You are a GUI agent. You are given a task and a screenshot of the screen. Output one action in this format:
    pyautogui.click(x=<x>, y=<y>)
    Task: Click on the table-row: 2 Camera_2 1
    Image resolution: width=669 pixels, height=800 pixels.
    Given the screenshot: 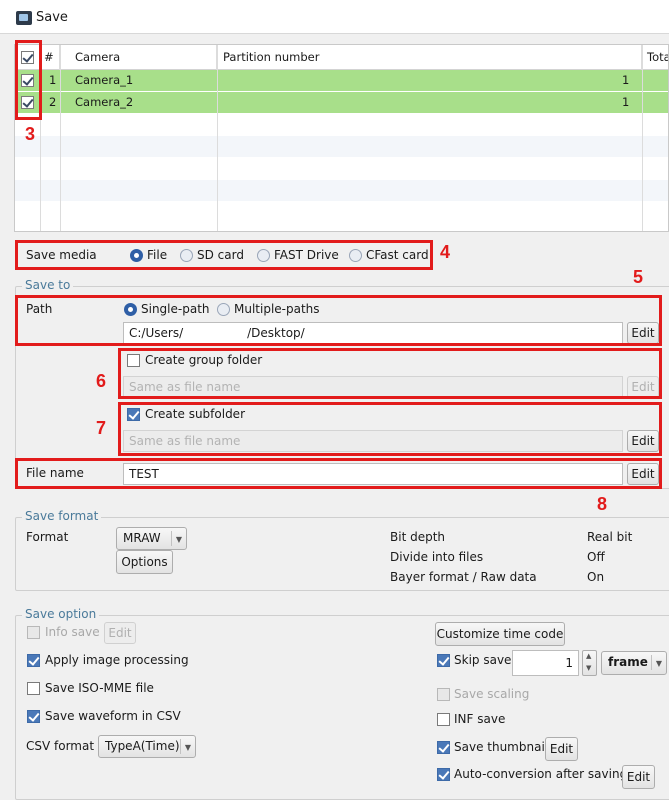 What is the action you would take?
    pyautogui.click(x=341, y=102)
    